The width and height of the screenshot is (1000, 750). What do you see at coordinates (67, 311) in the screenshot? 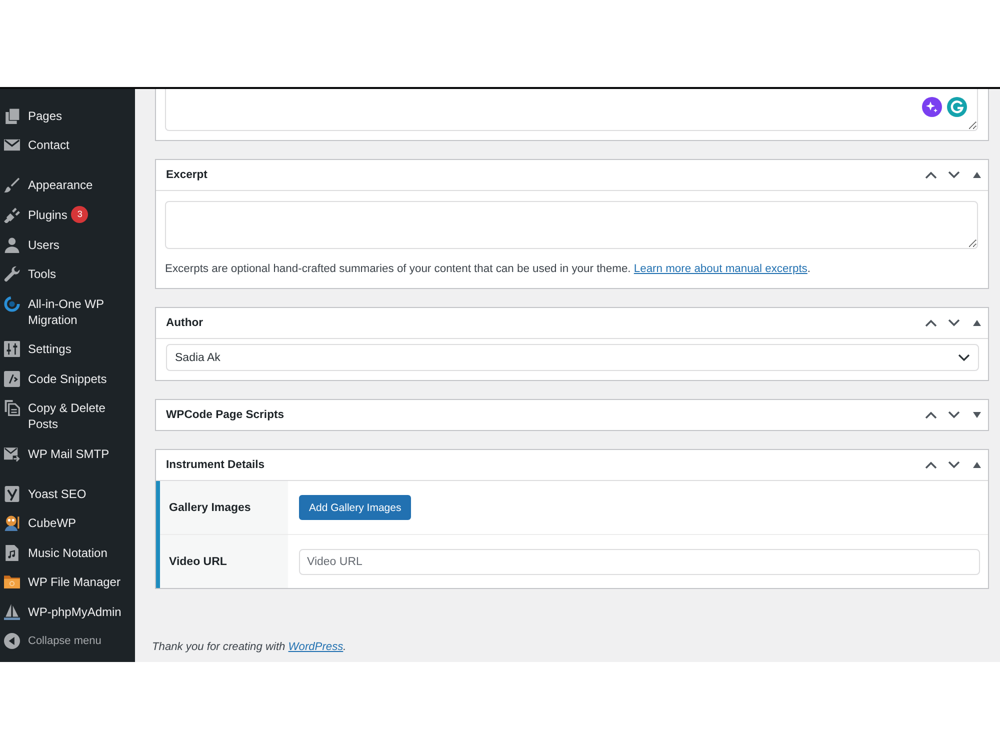
I see `sidebar-item: All-in-One WP Migration` at bounding box center [67, 311].